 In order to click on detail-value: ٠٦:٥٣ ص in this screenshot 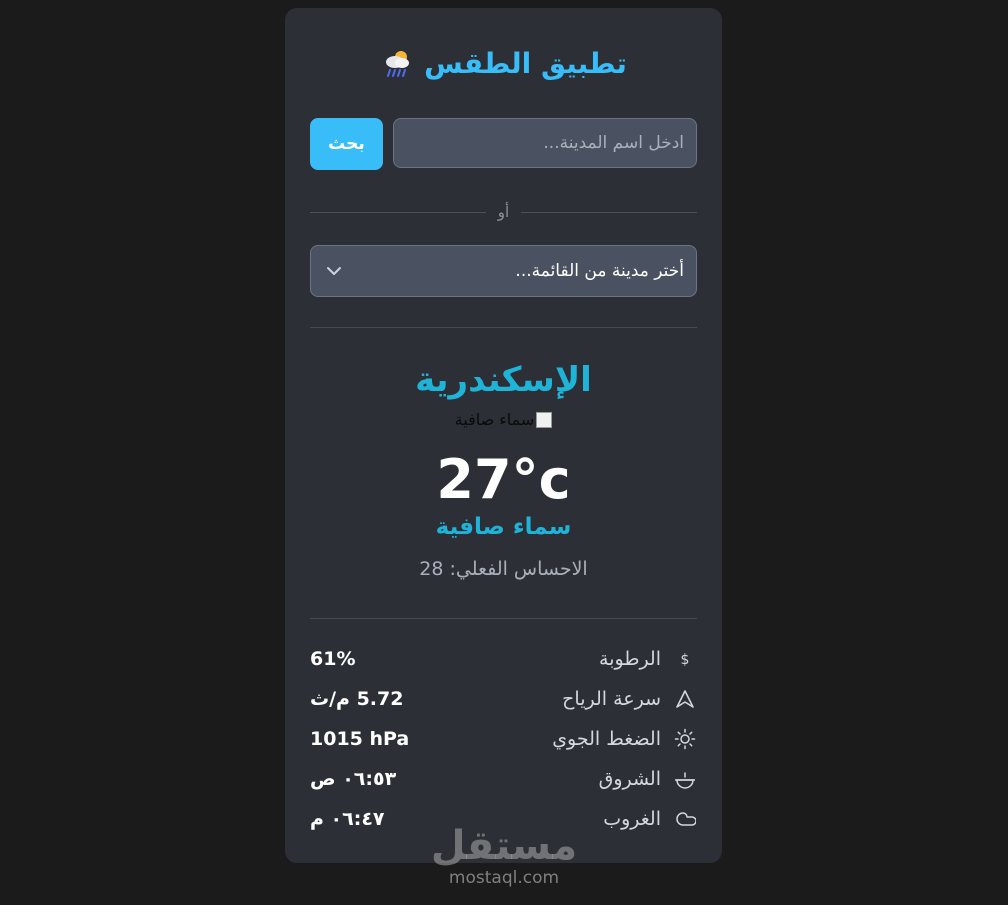, I will do `click(353, 779)`.